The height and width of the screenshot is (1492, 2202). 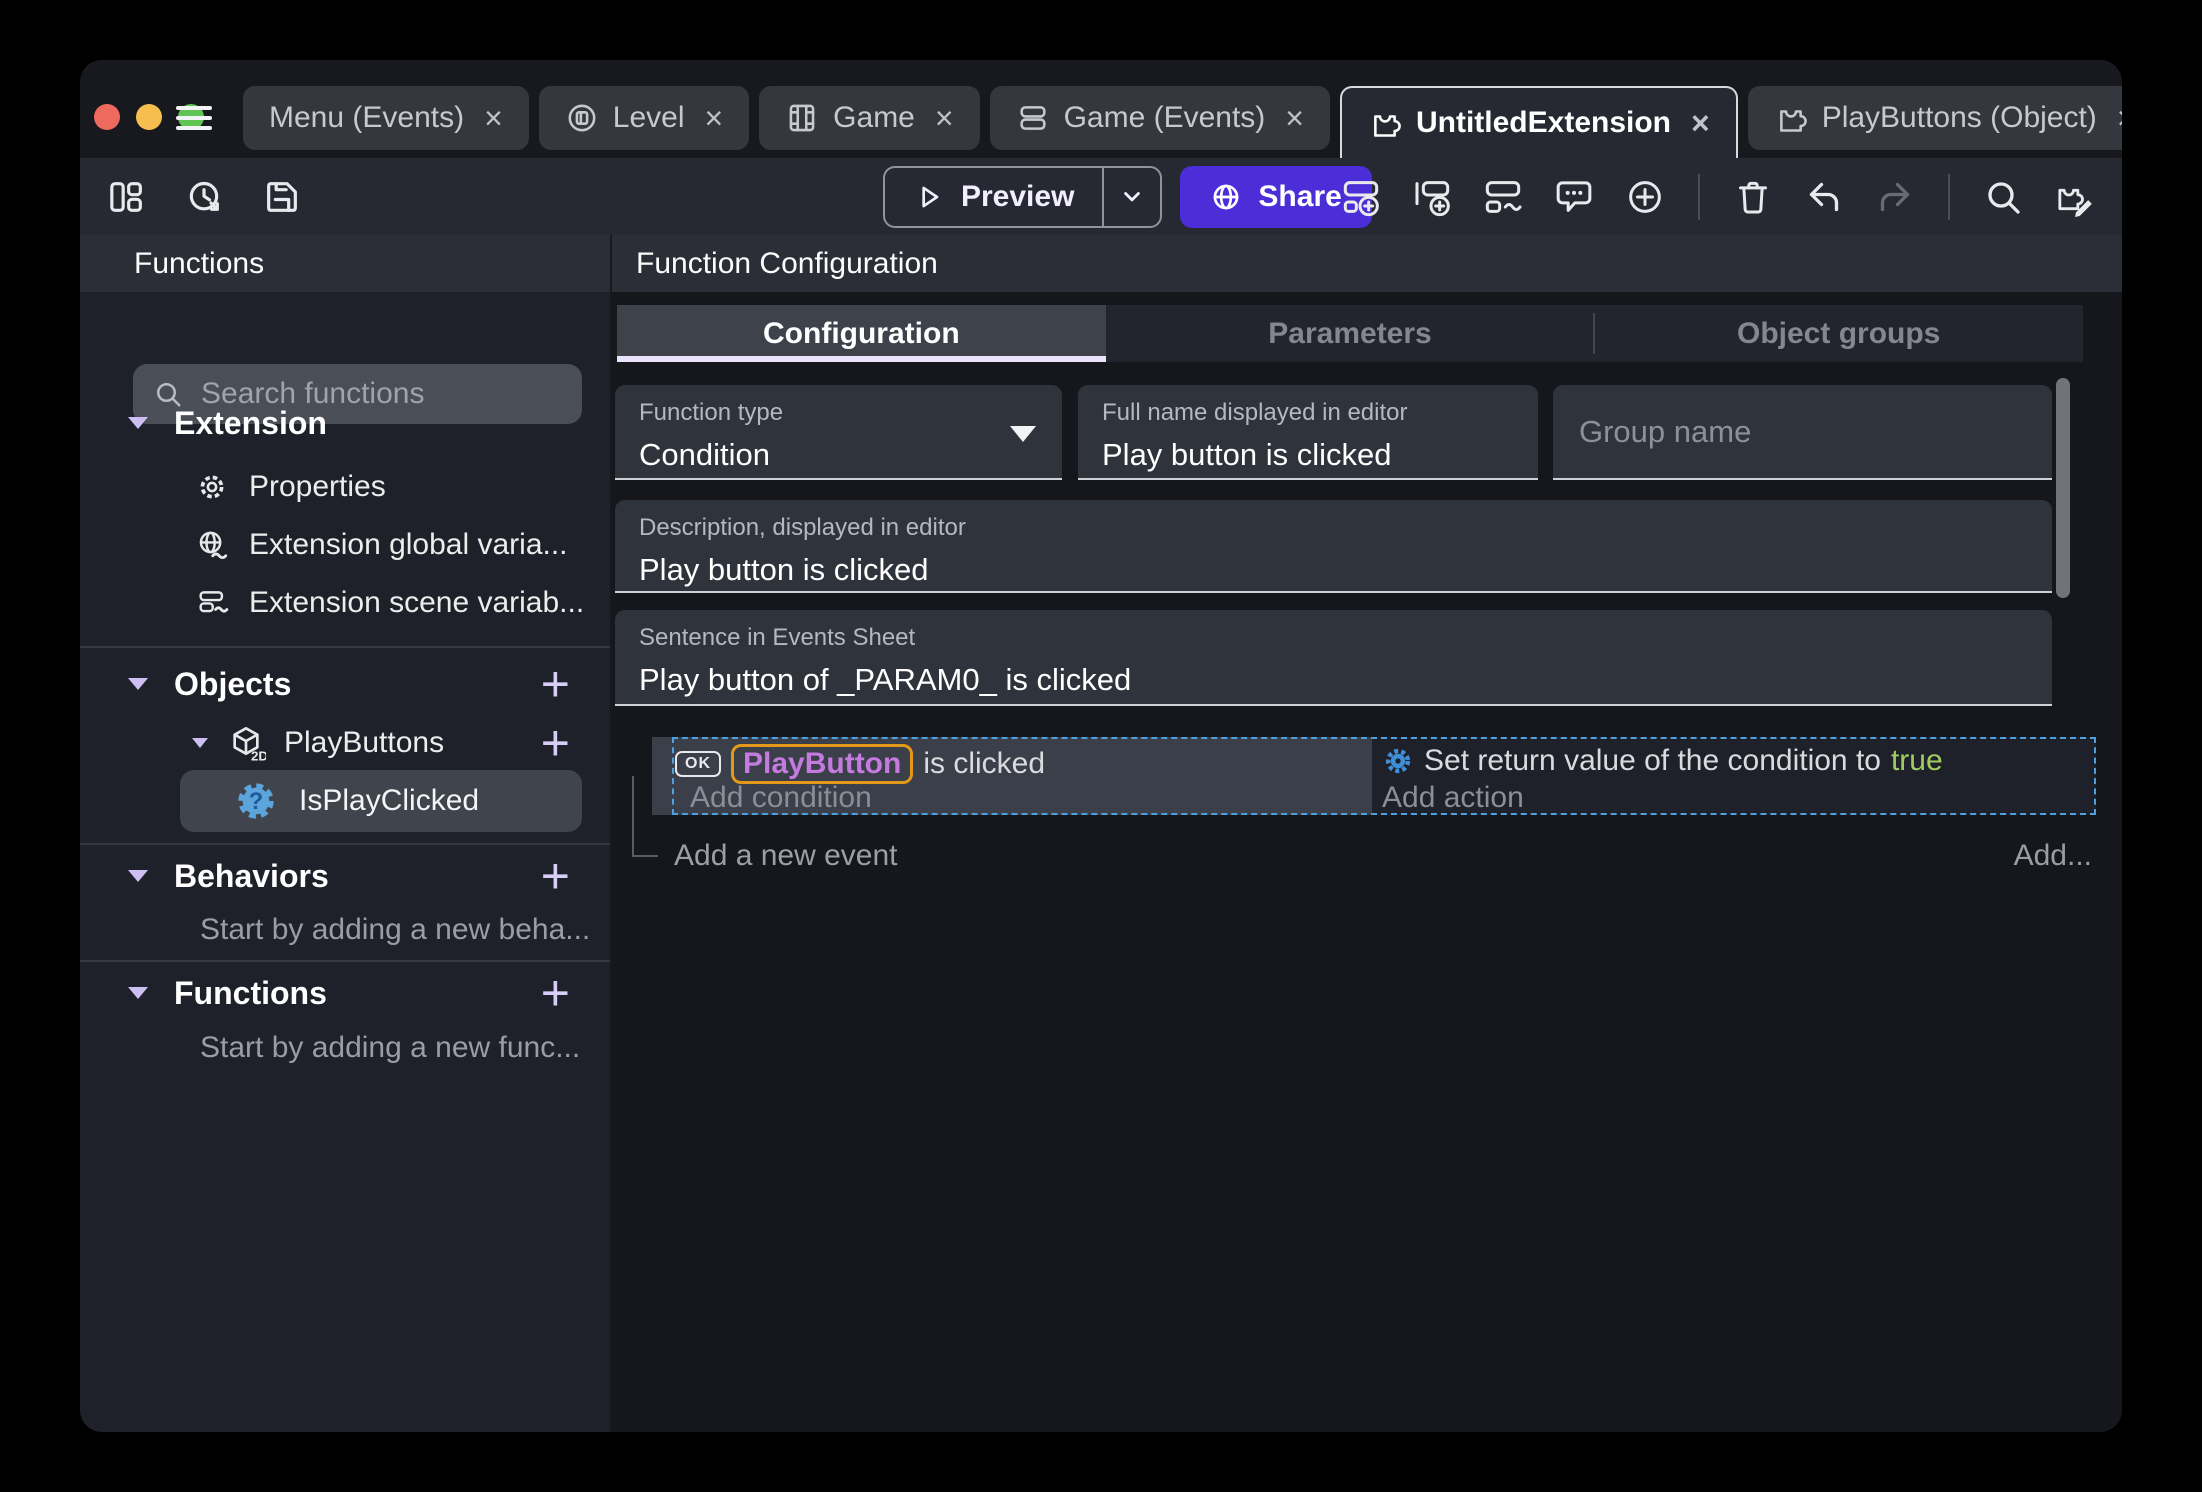 I want to click on object-chip-playbutton: PlayButton, so click(x=822, y=764).